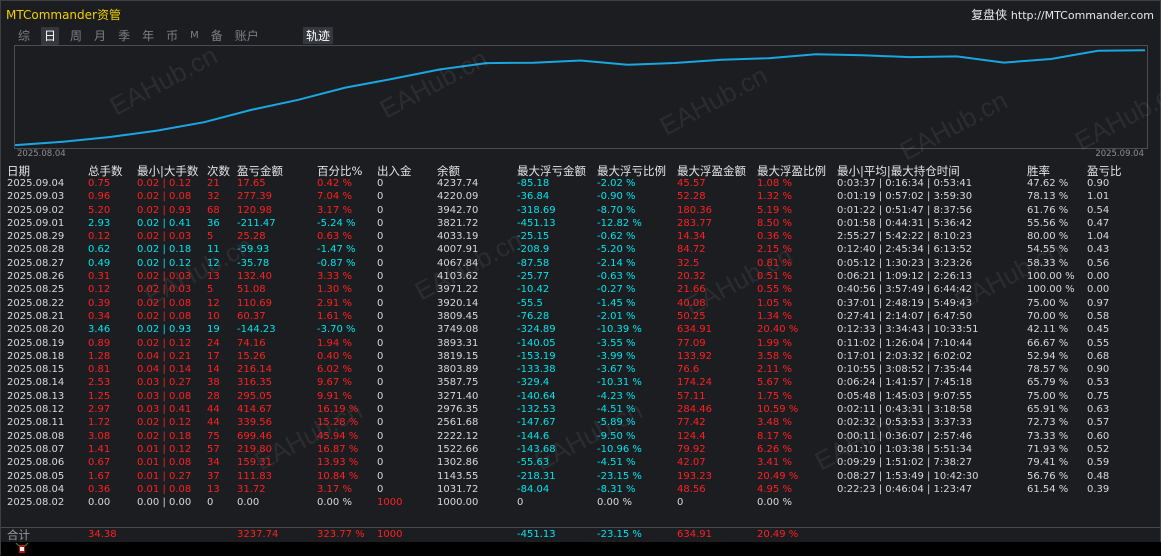 The height and width of the screenshot is (556, 1161). What do you see at coordinates (1098, 449) in the screenshot?
I see `table-cell: 0.52` at bounding box center [1098, 449].